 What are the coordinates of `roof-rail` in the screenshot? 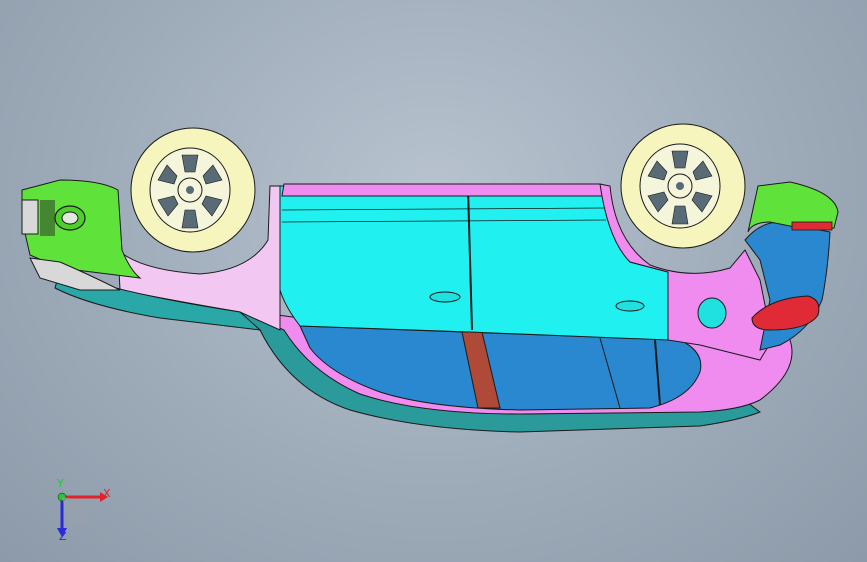 It's located at (443, 190).